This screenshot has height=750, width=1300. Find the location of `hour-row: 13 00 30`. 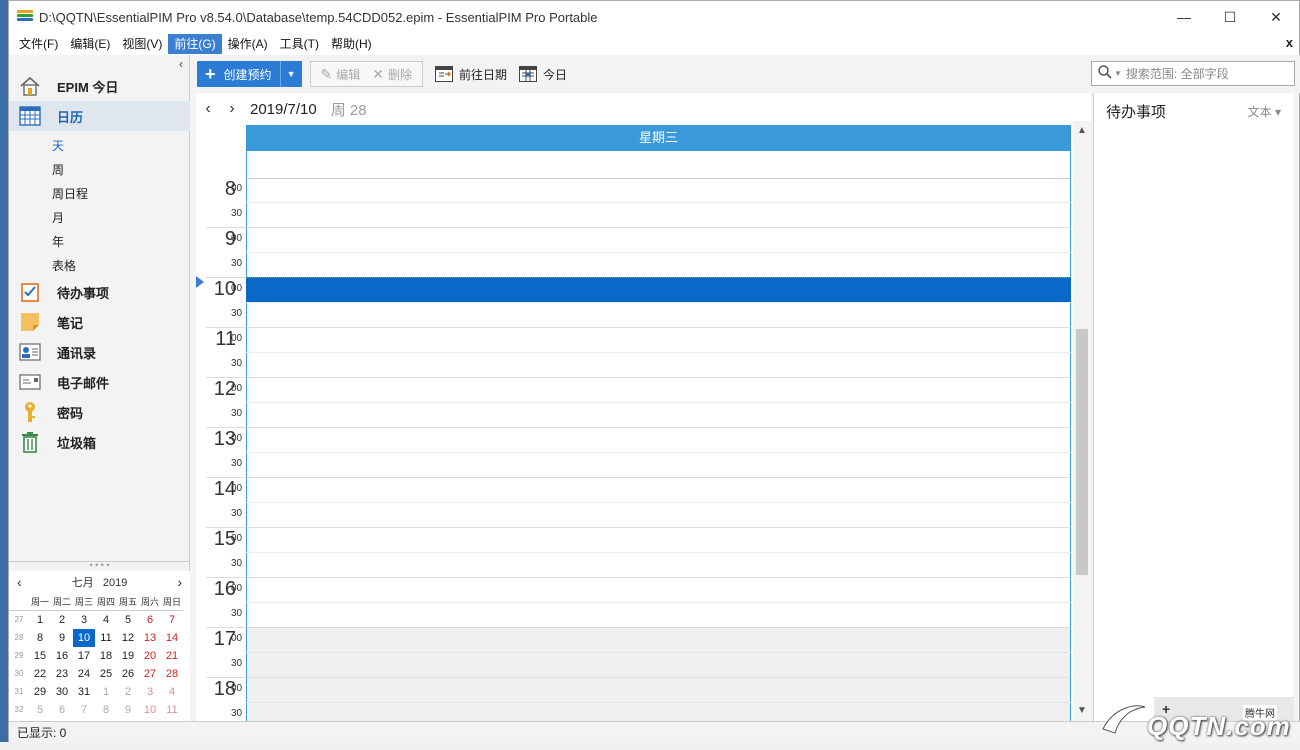

hour-row: 13 00 30 is located at coordinates (633, 452).